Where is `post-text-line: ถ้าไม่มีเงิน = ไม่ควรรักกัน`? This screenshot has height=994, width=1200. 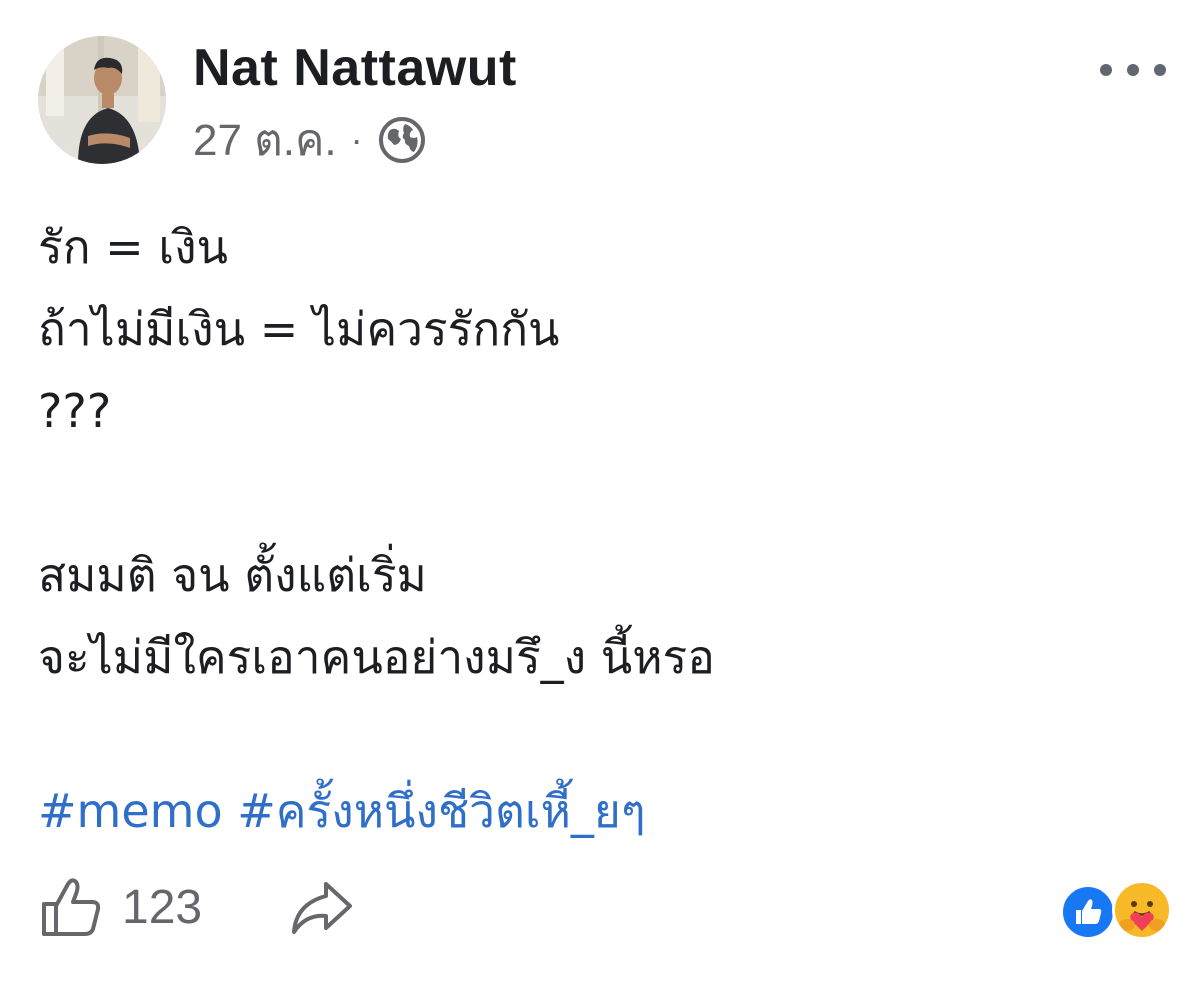 post-text-line: ถ้าไม่มีเงิน = ไม่ควรรักกัน is located at coordinates (299, 329).